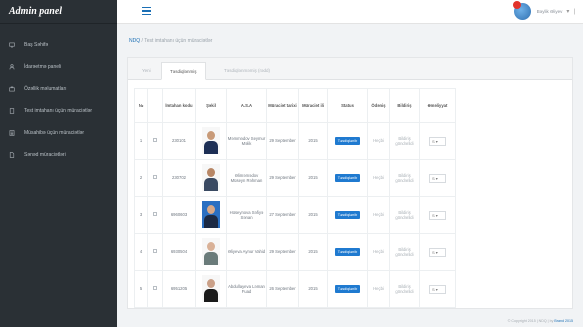  Describe the element at coordinates (11, 111) in the screenshot. I see `document-icon` at that location.